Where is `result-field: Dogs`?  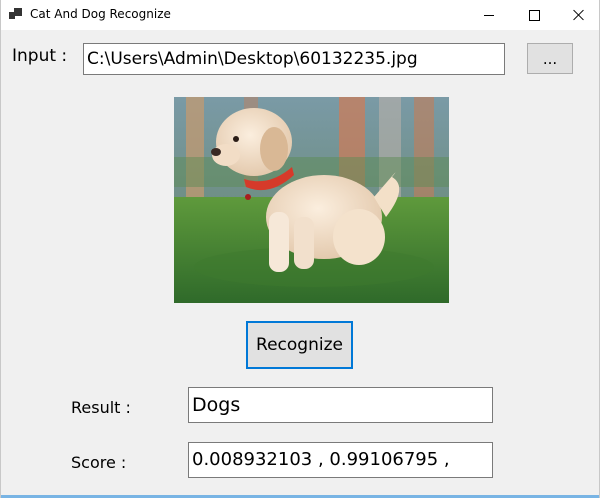
result-field: Dogs is located at coordinates (340, 405).